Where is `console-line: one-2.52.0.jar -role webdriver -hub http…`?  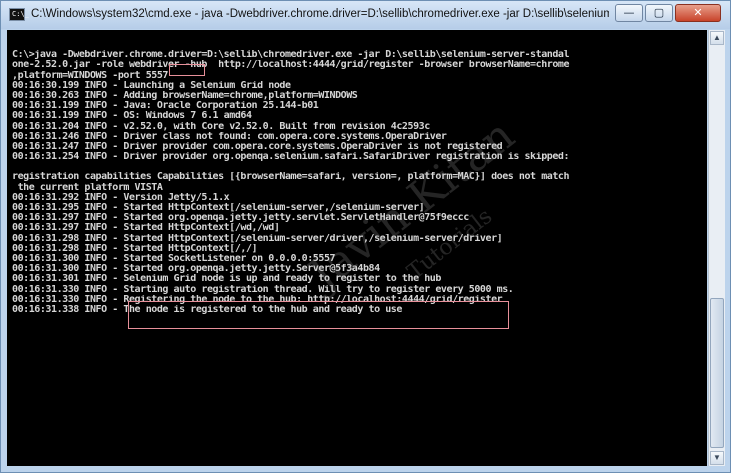
console-line: one-2.52.0.jar -role webdriver -hub http… is located at coordinates (291, 65).